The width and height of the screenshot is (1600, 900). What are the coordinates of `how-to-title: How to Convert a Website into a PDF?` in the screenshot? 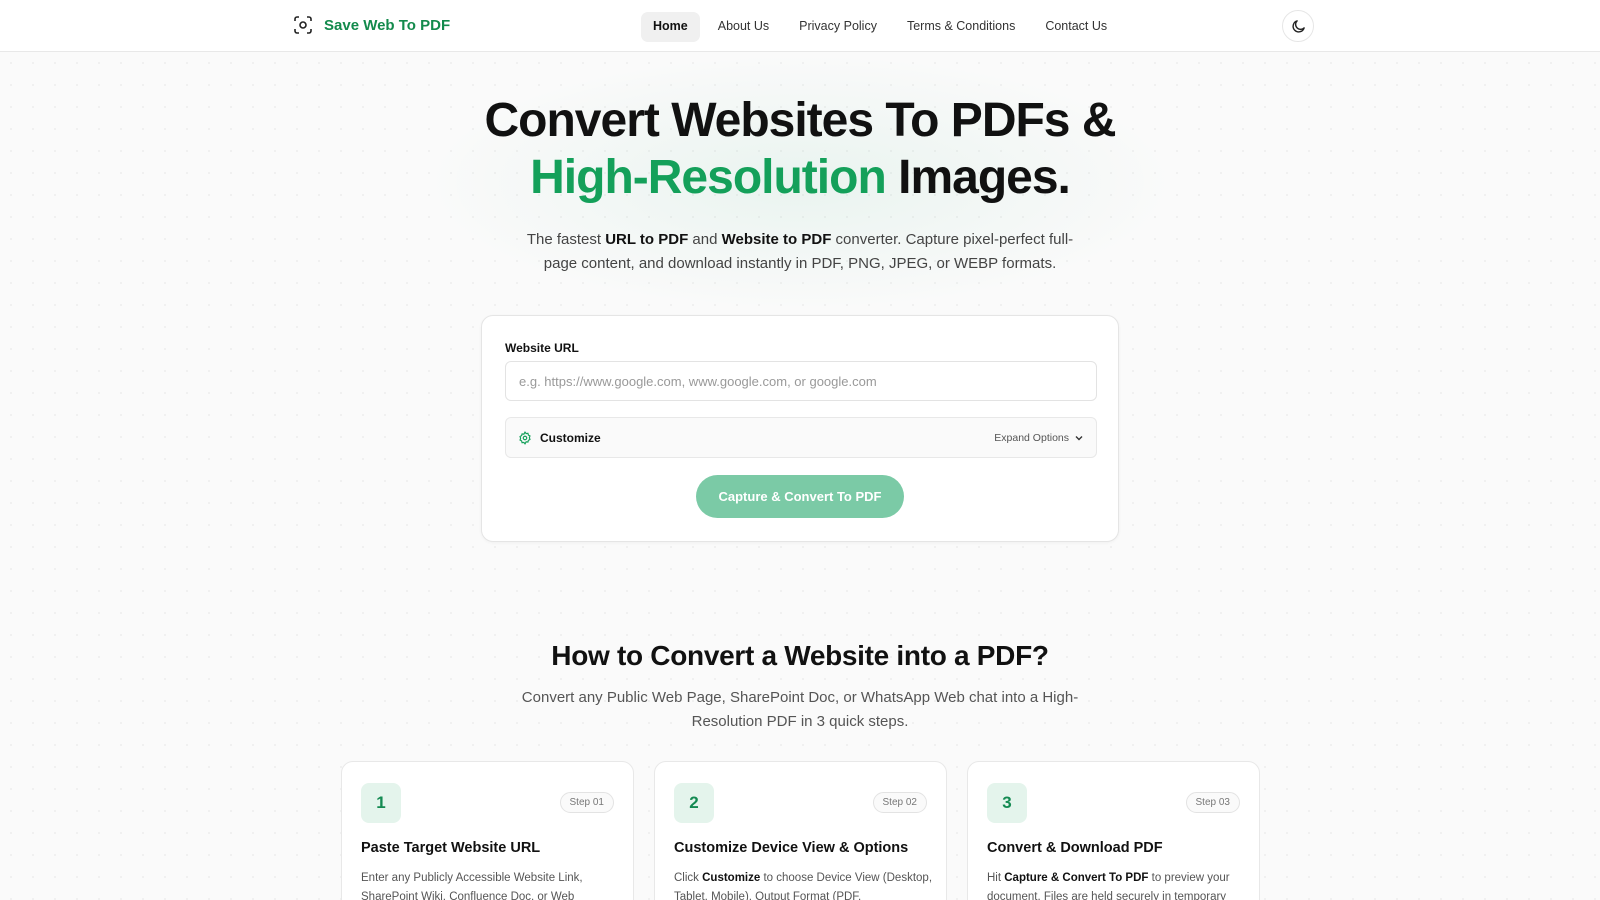 It's located at (800, 655).